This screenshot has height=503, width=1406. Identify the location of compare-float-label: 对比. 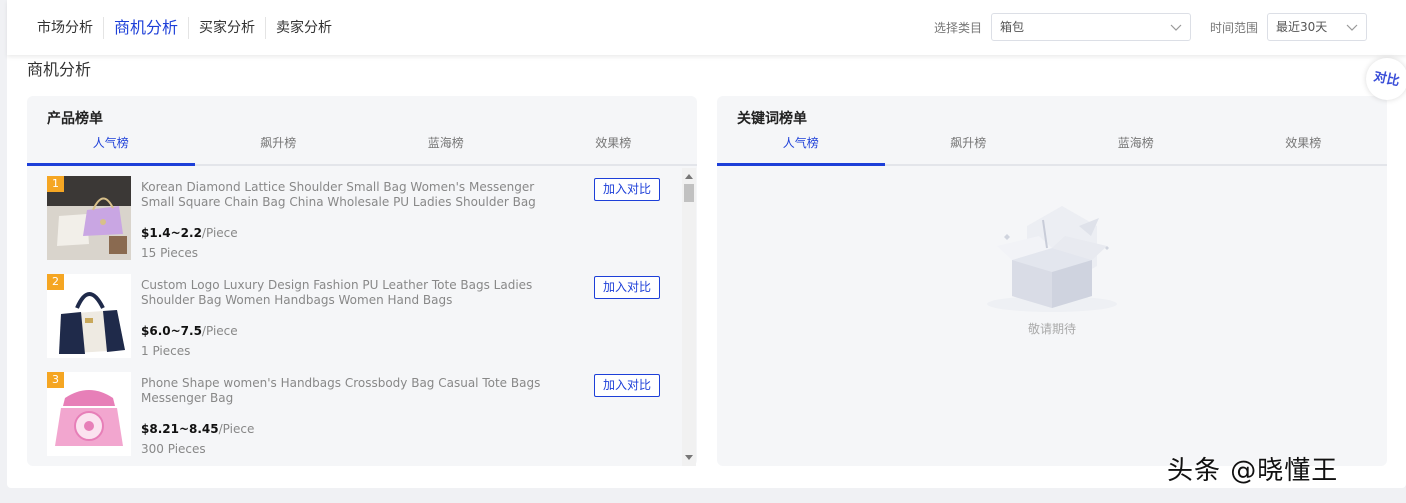
(1386, 79).